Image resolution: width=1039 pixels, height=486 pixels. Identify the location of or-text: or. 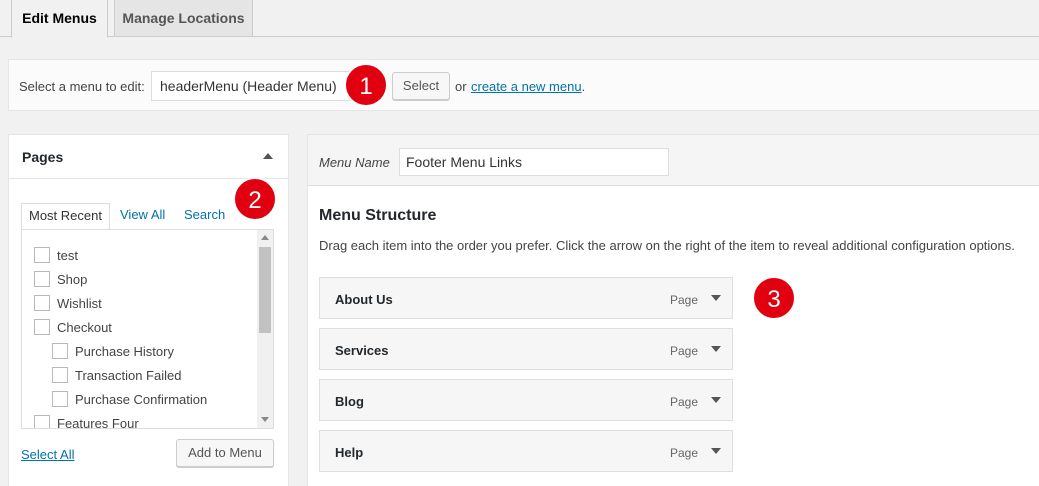
(461, 86).